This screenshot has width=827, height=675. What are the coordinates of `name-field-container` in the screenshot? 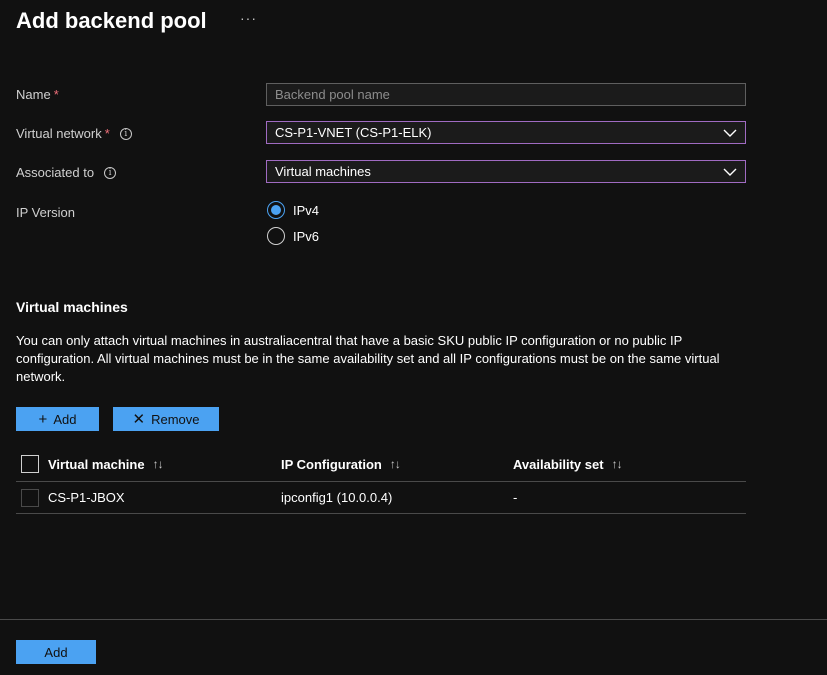 It's located at (506, 94).